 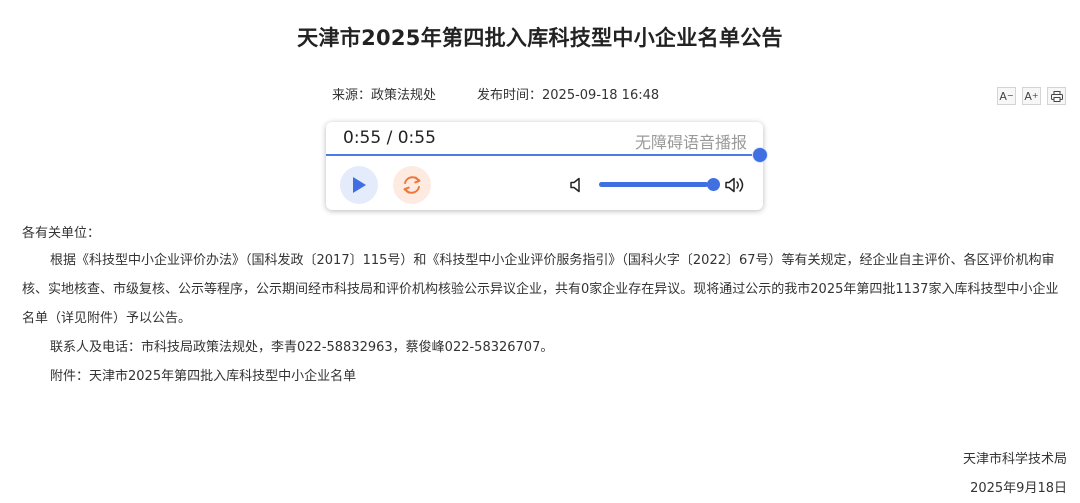 What do you see at coordinates (1010, 95) in the screenshot?
I see `font-decrease-sign: −` at bounding box center [1010, 95].